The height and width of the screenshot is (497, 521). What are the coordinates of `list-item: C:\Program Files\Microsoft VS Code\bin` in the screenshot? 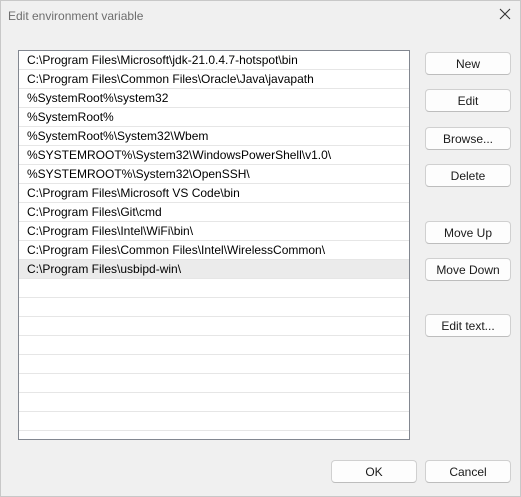 It's located at (214, 193).